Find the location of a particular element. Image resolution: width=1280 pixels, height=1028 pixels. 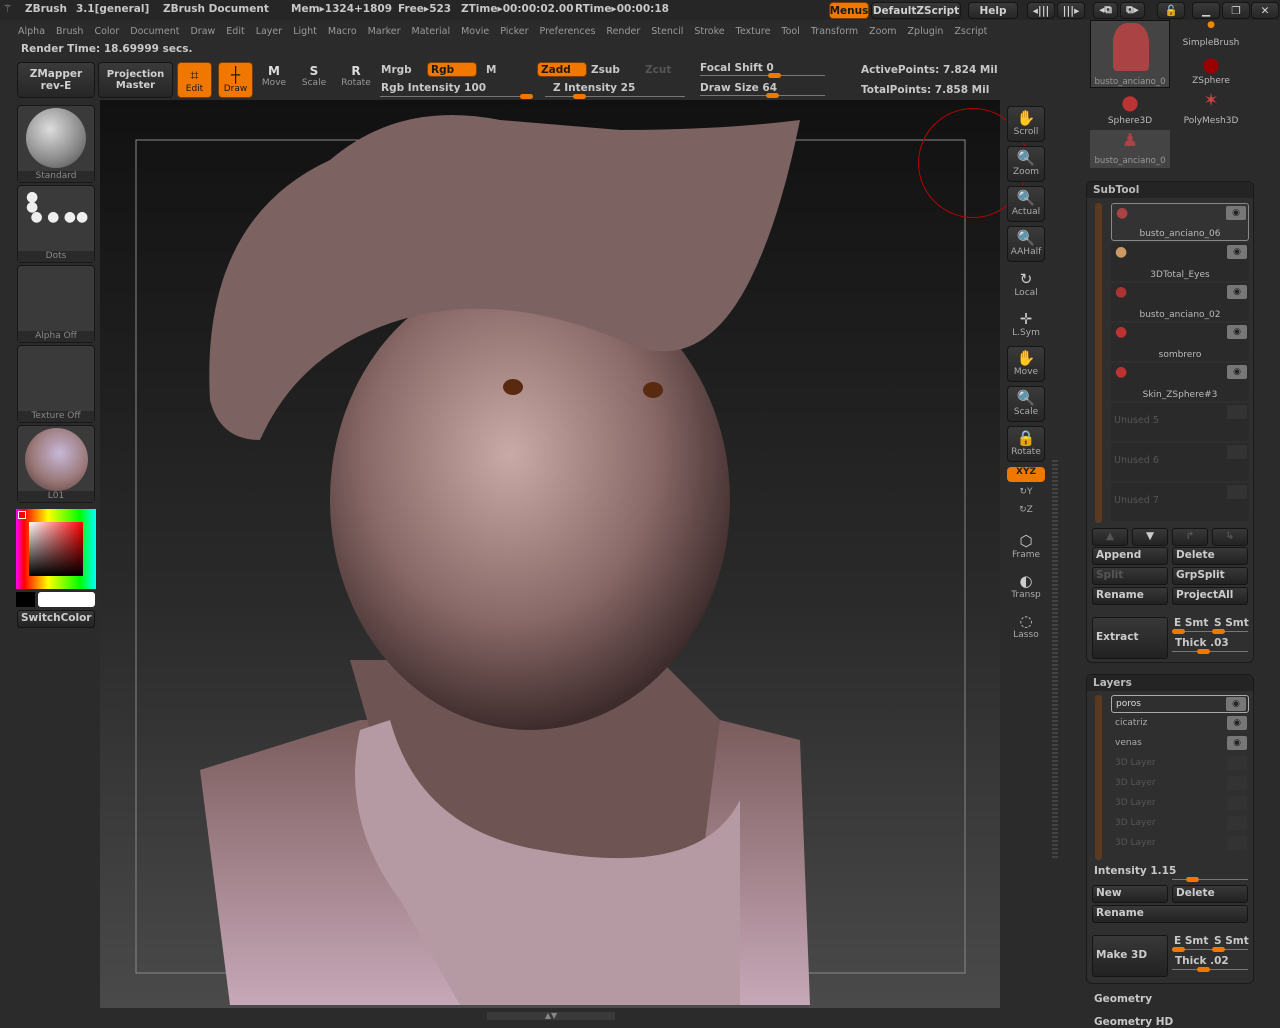

menu-texture: Texture is located at coordinates (753, 32).